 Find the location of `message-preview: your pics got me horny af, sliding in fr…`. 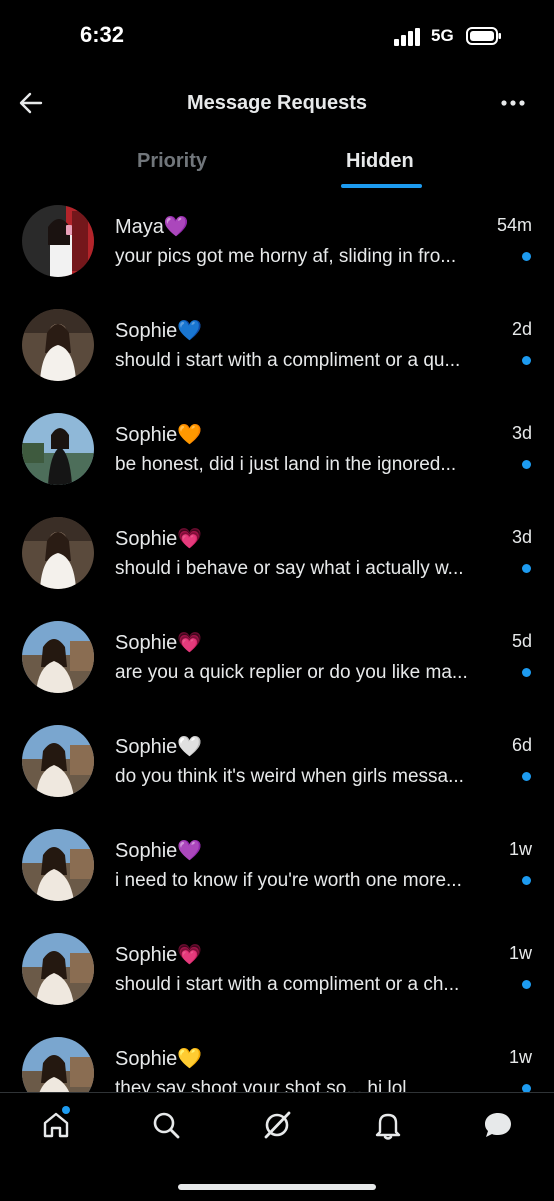

message-preview: your pics got me horny af, sliding in fr… is located at coordinates (286, 256).